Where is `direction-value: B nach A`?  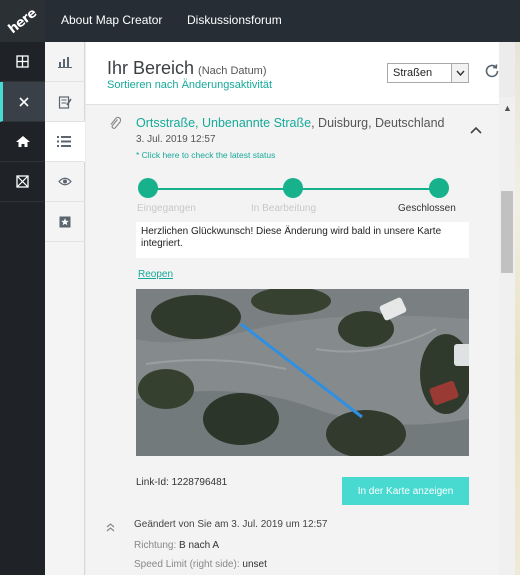
direction-value: B nach A is located at coordinates (199, 545).